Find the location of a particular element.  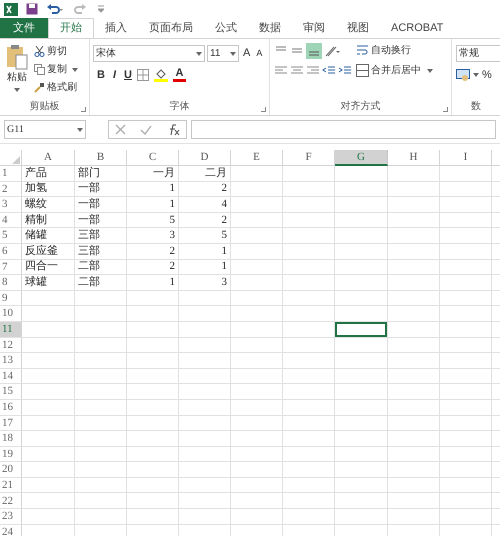

row-header: 15 is located at coordinates (11, 391).